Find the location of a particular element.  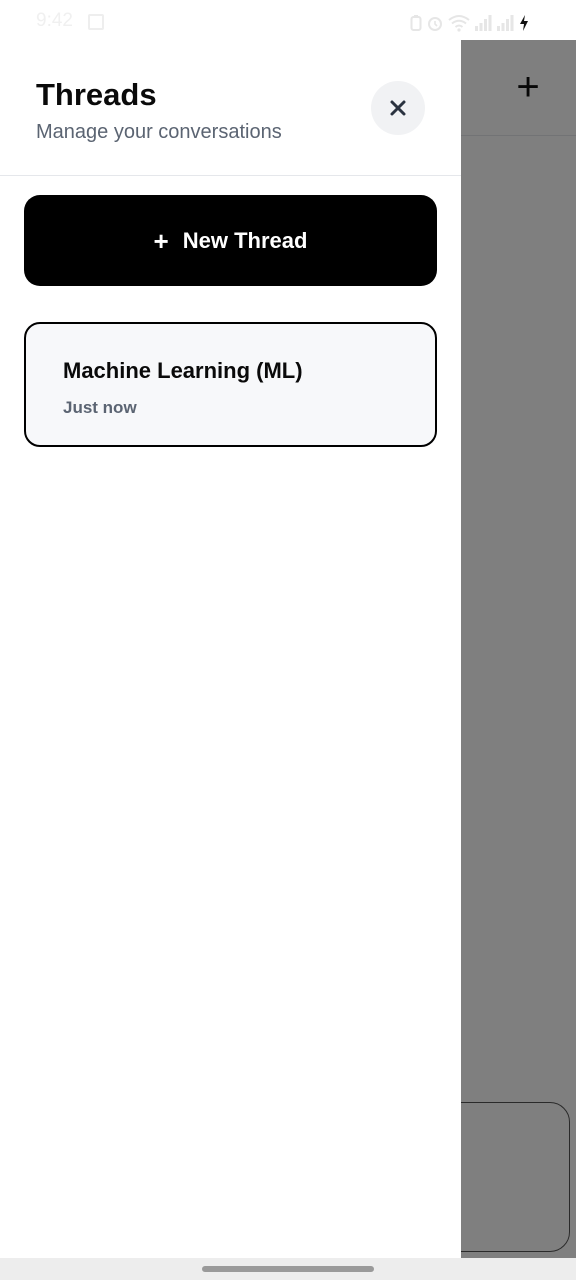

new-thread-label: New Thread is located at coordinates (245, 240).